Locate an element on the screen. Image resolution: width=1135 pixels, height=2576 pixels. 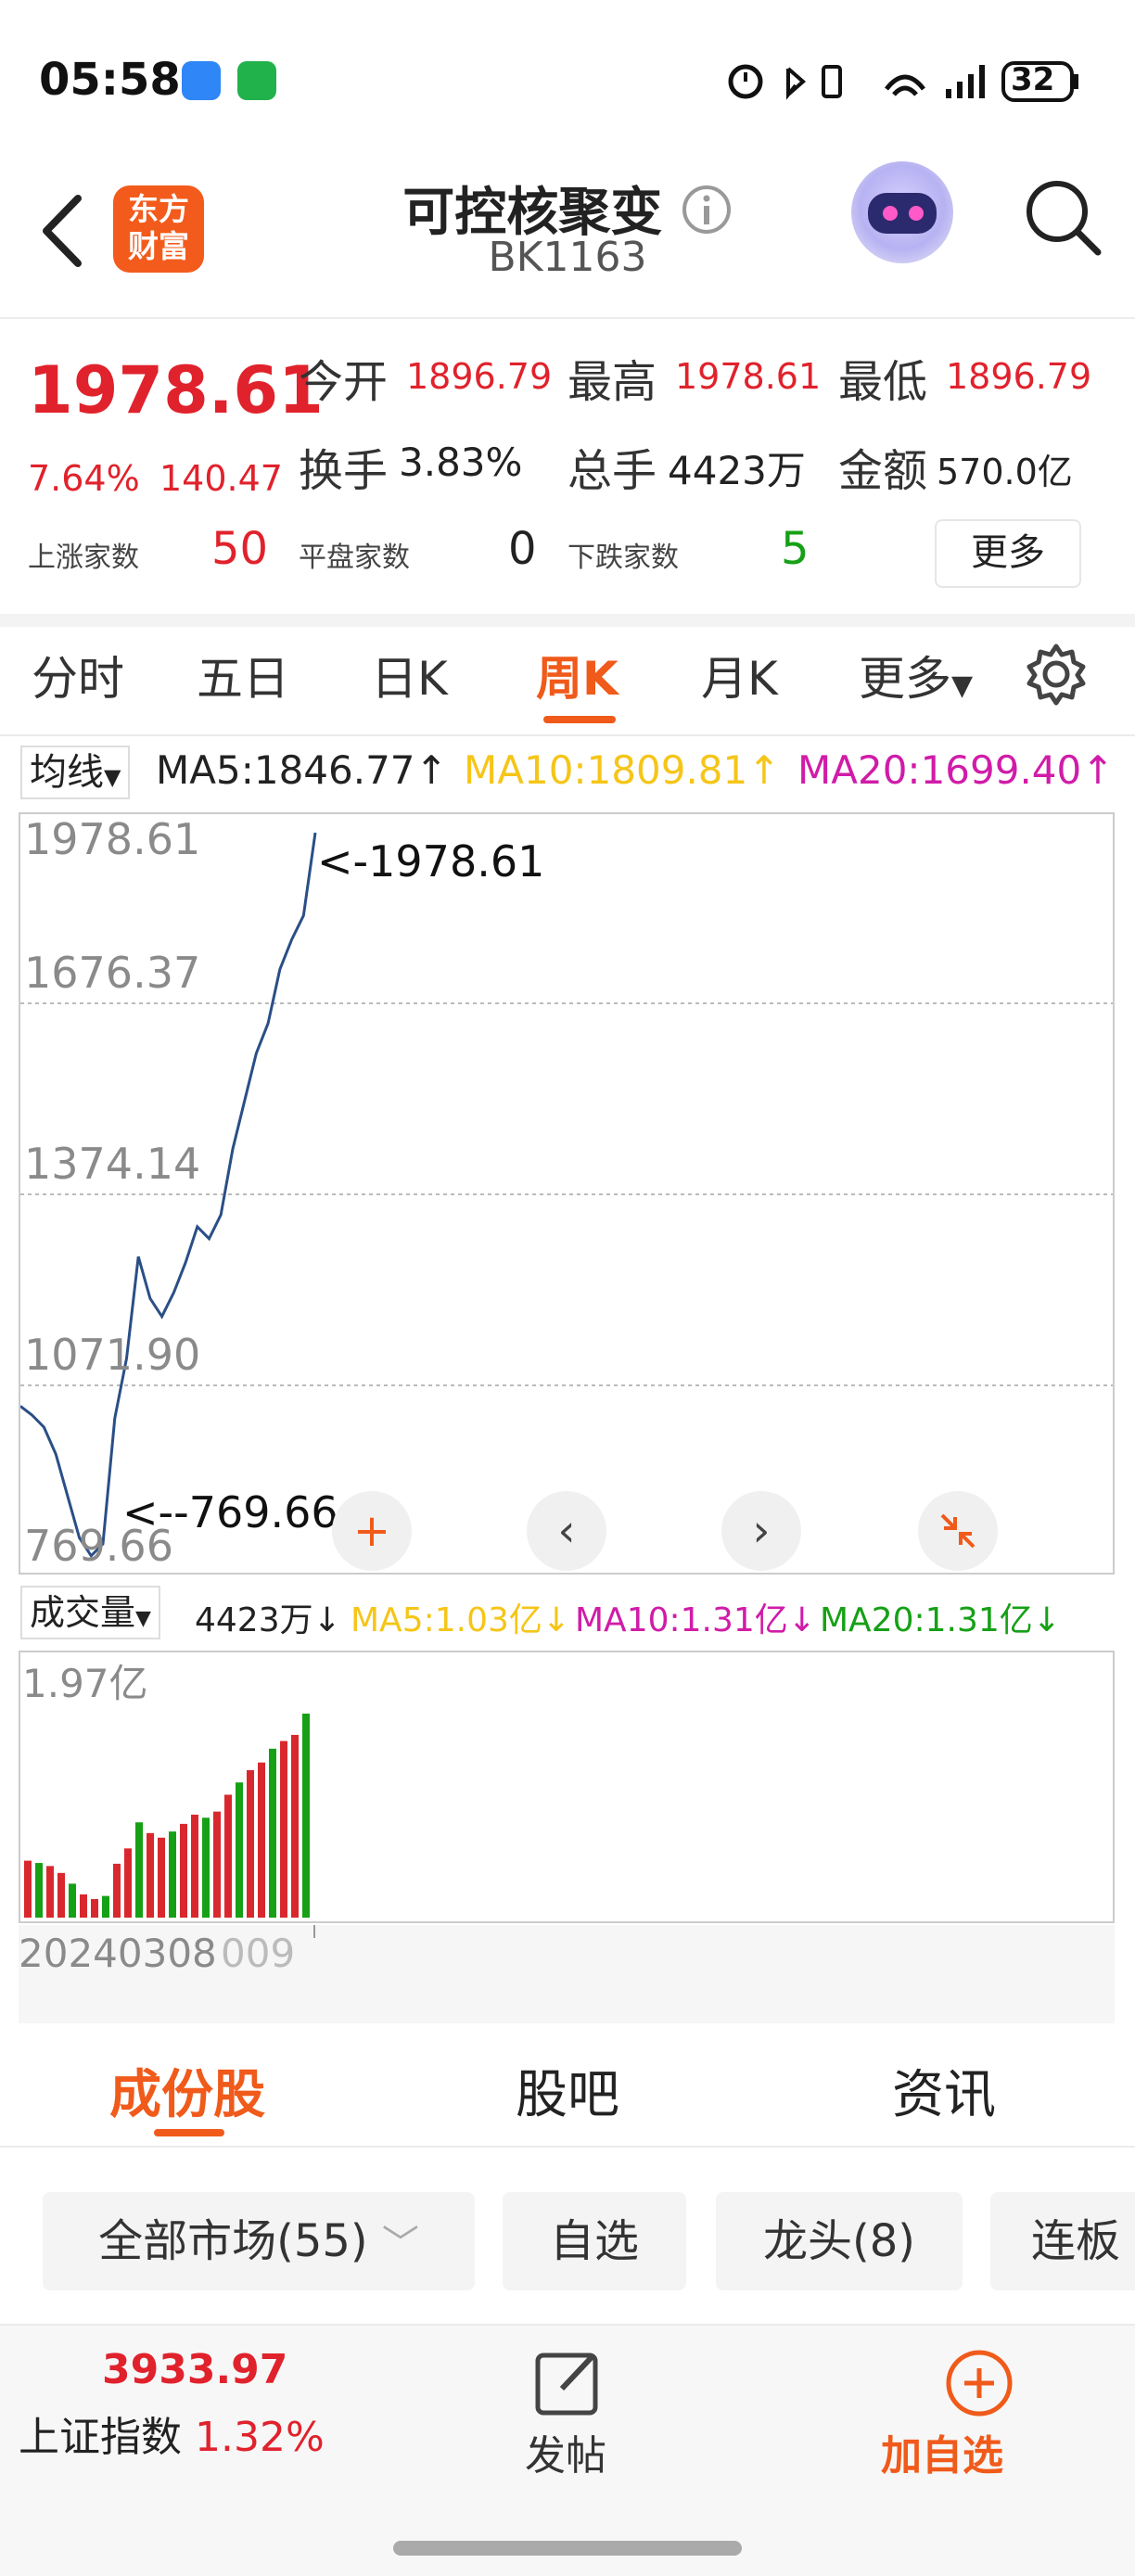
period-tabs: 分时 五日 日K 周K 月K 更多▼ is located at coordinates (567, 675).